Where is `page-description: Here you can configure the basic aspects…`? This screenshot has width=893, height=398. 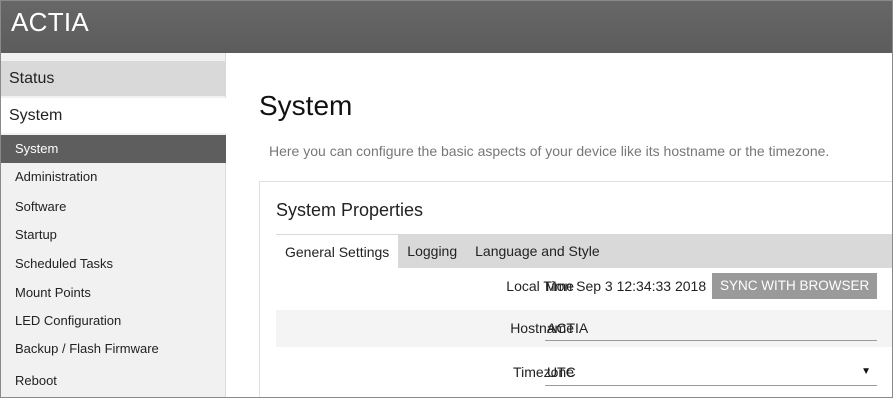
page-description: Here you can configure the basic aspects… is located at coordinates (549, 151).